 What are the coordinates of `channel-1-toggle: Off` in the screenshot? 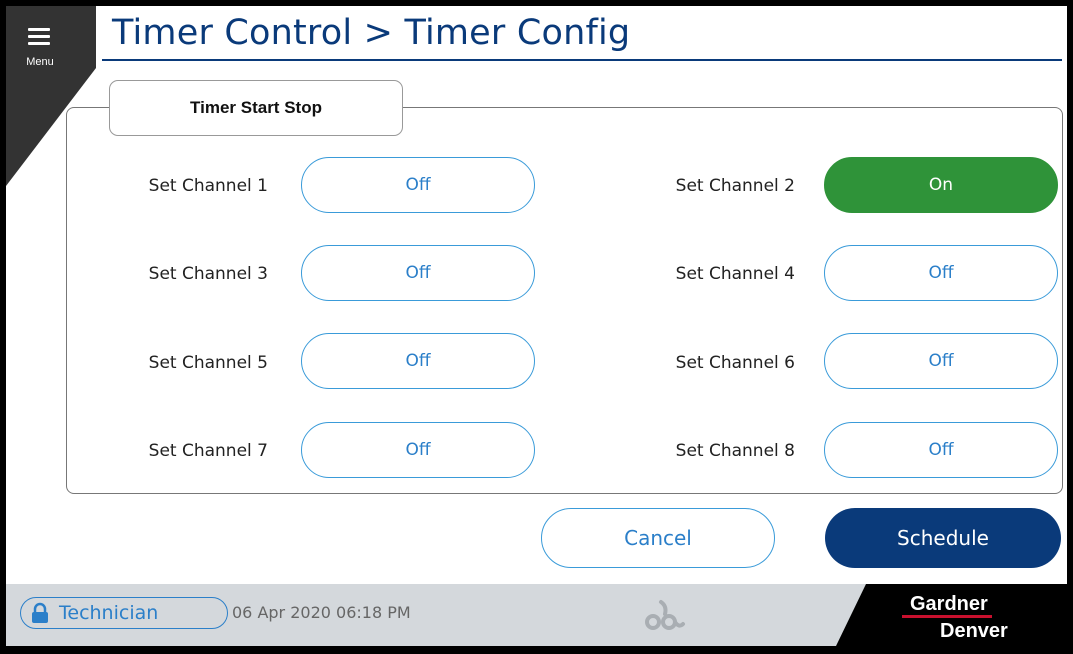 It's located at (418, 185).